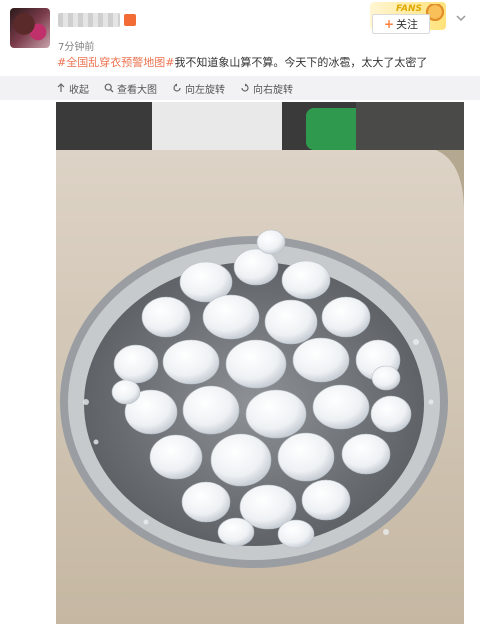 Image resolution: width=480 pixels, height=624 pixels. Describe the element at coordinates (407, 24) in the screenshot. I see `follow-button-label: 关注` at that location.